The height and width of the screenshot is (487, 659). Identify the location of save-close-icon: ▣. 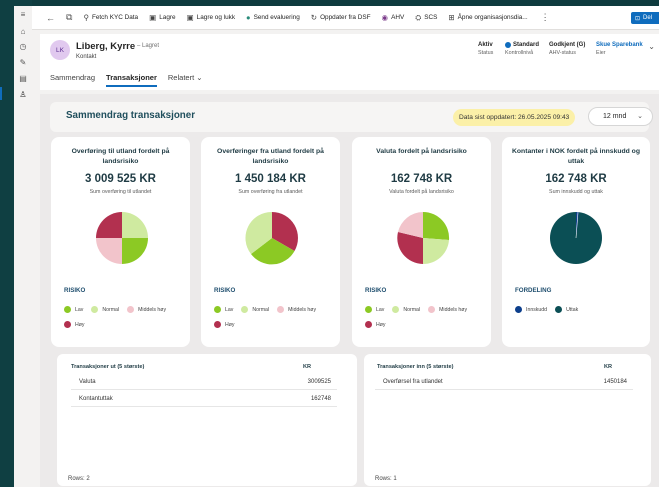
(190, 17).